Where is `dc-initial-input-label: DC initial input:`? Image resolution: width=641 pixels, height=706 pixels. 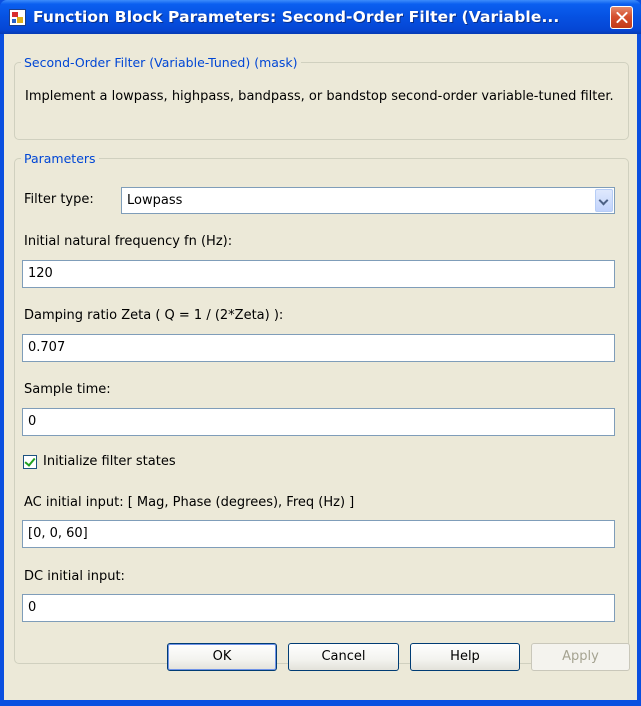 dc-initial-input-label: DC initial input: is located at coordinates (74, 576).